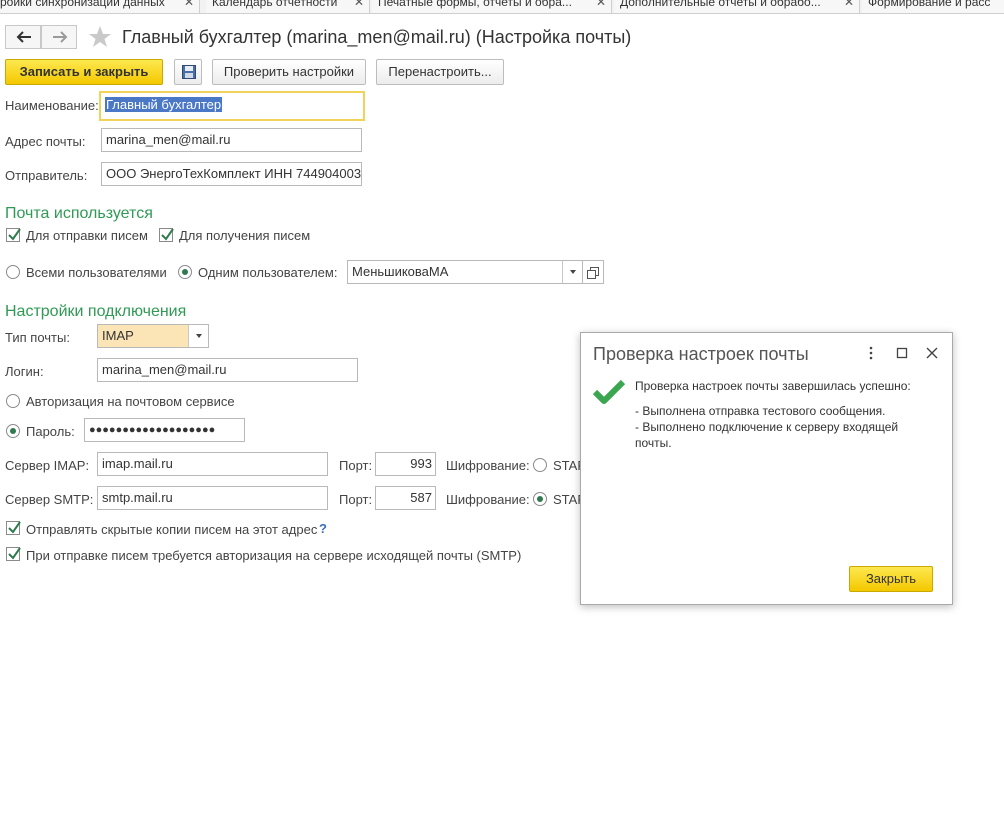  I want to click on one-user-label: Одним пользователем:, so click(268, 272).